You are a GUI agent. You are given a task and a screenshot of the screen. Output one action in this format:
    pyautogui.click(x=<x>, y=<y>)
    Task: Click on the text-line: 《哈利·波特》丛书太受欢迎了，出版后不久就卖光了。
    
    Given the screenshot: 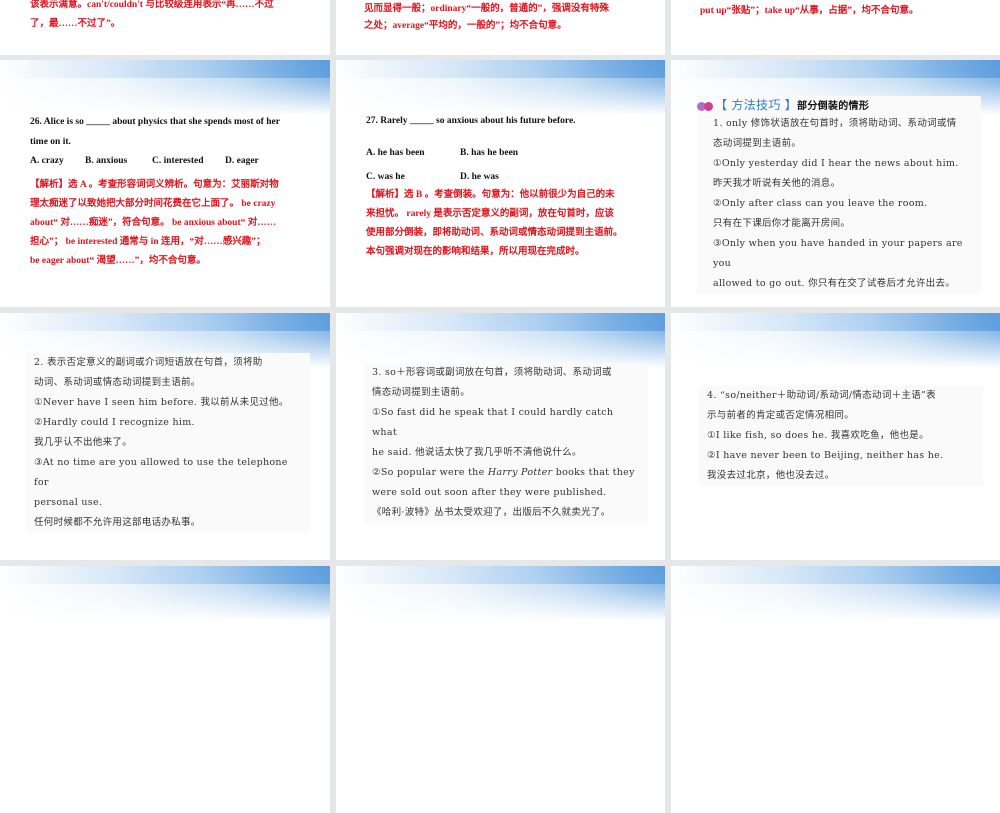 What is the action you would take?
    pyautogui.click(x=491, y=512)
    